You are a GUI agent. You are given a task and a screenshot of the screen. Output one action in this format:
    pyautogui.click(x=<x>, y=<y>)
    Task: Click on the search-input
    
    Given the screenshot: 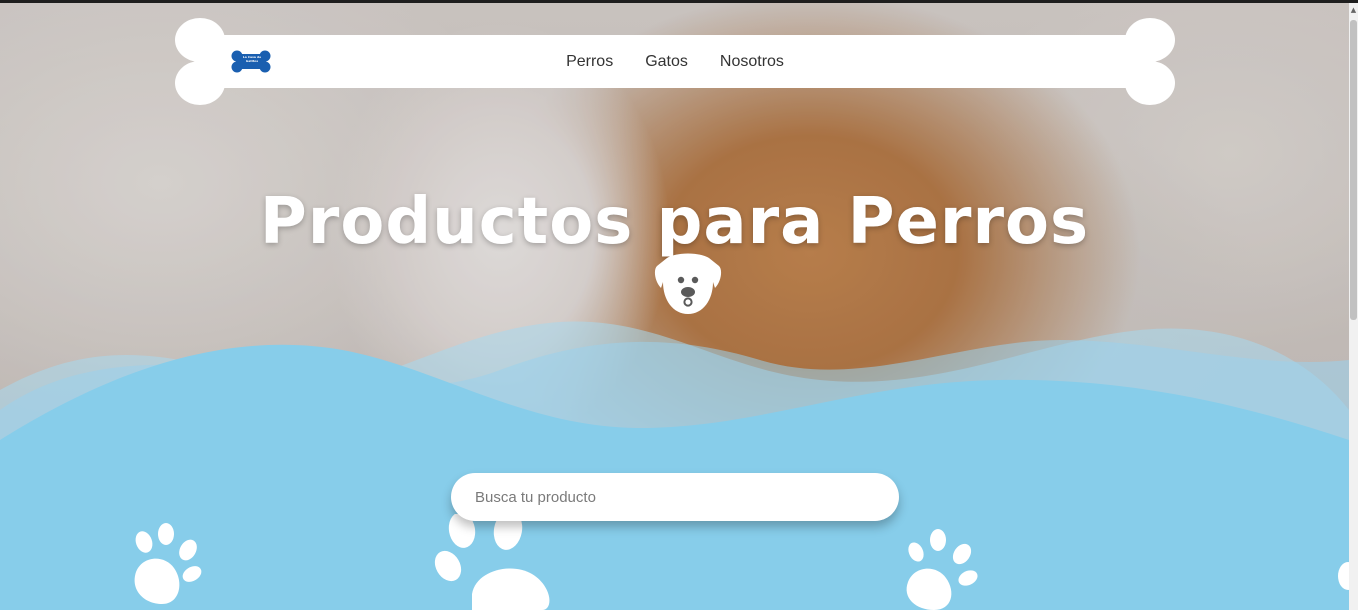 What is the action you would take?
    pyautogui.click(x=675, y=497)
    